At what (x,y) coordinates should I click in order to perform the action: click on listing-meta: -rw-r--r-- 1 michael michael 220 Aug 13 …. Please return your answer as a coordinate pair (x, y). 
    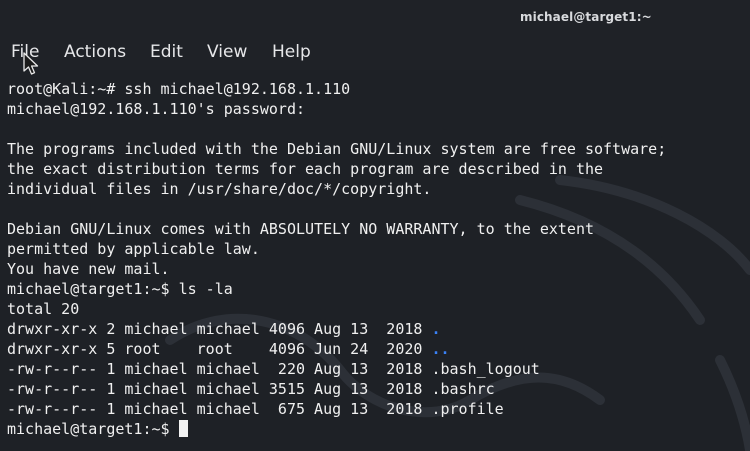
    Looking at the image, I should click on (219, 369).